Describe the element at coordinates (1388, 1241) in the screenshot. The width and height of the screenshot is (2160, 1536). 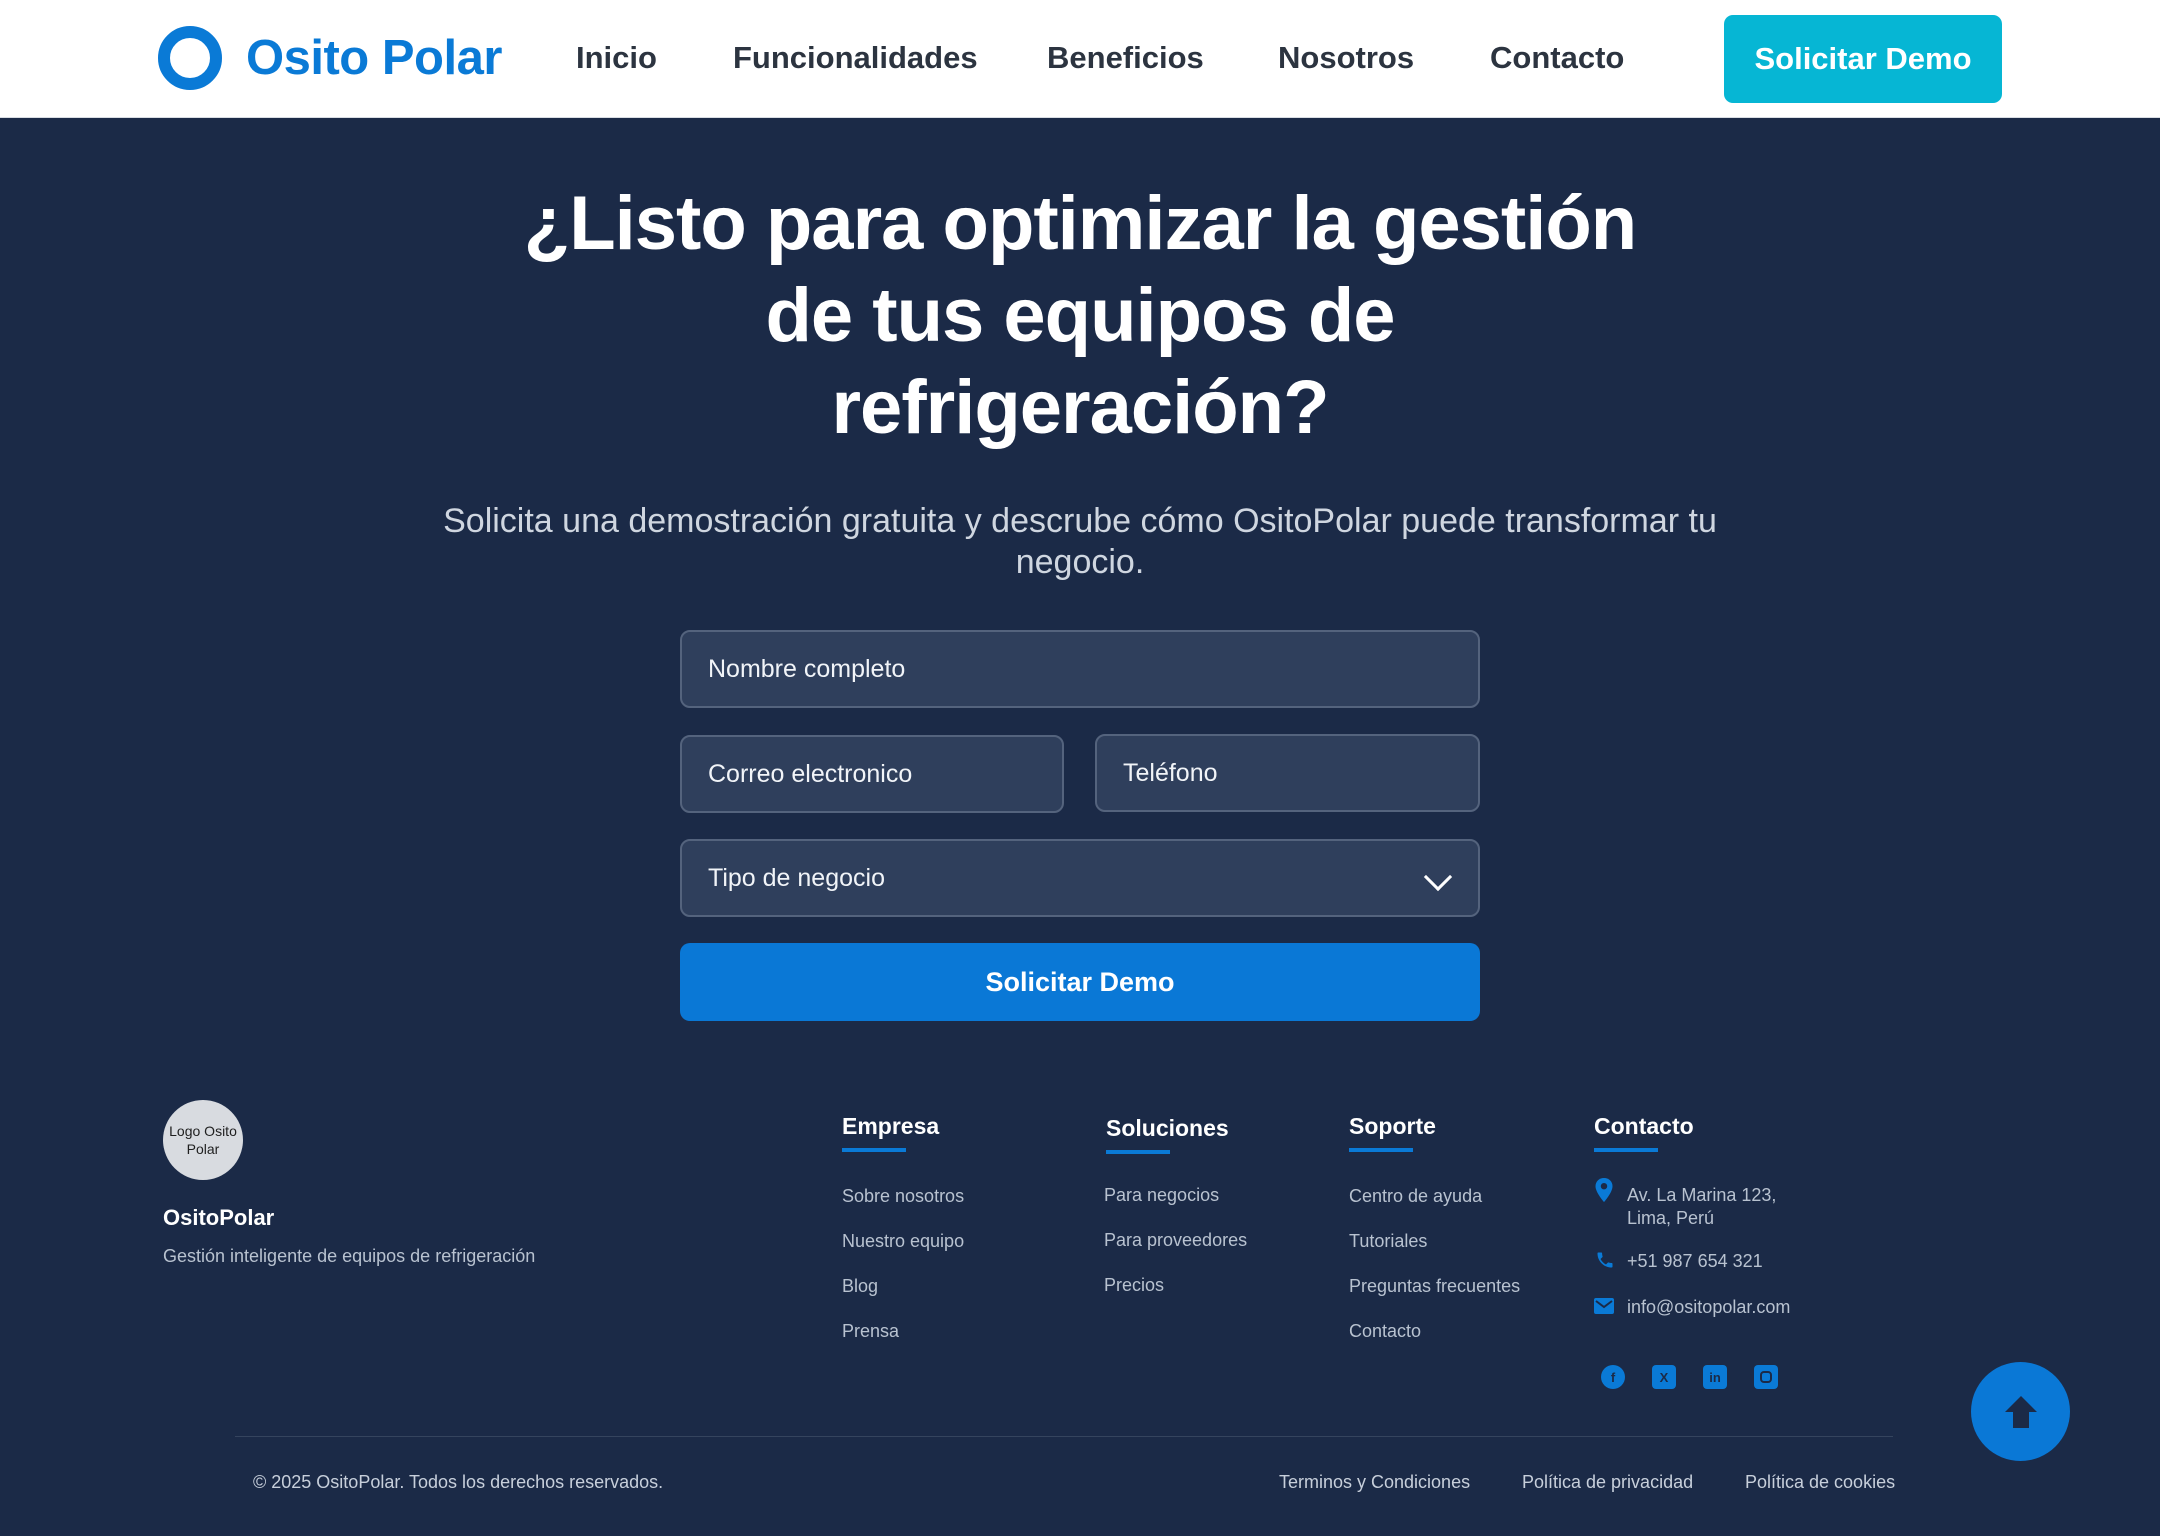
I see `footer-link: Tutoriales` at that location.